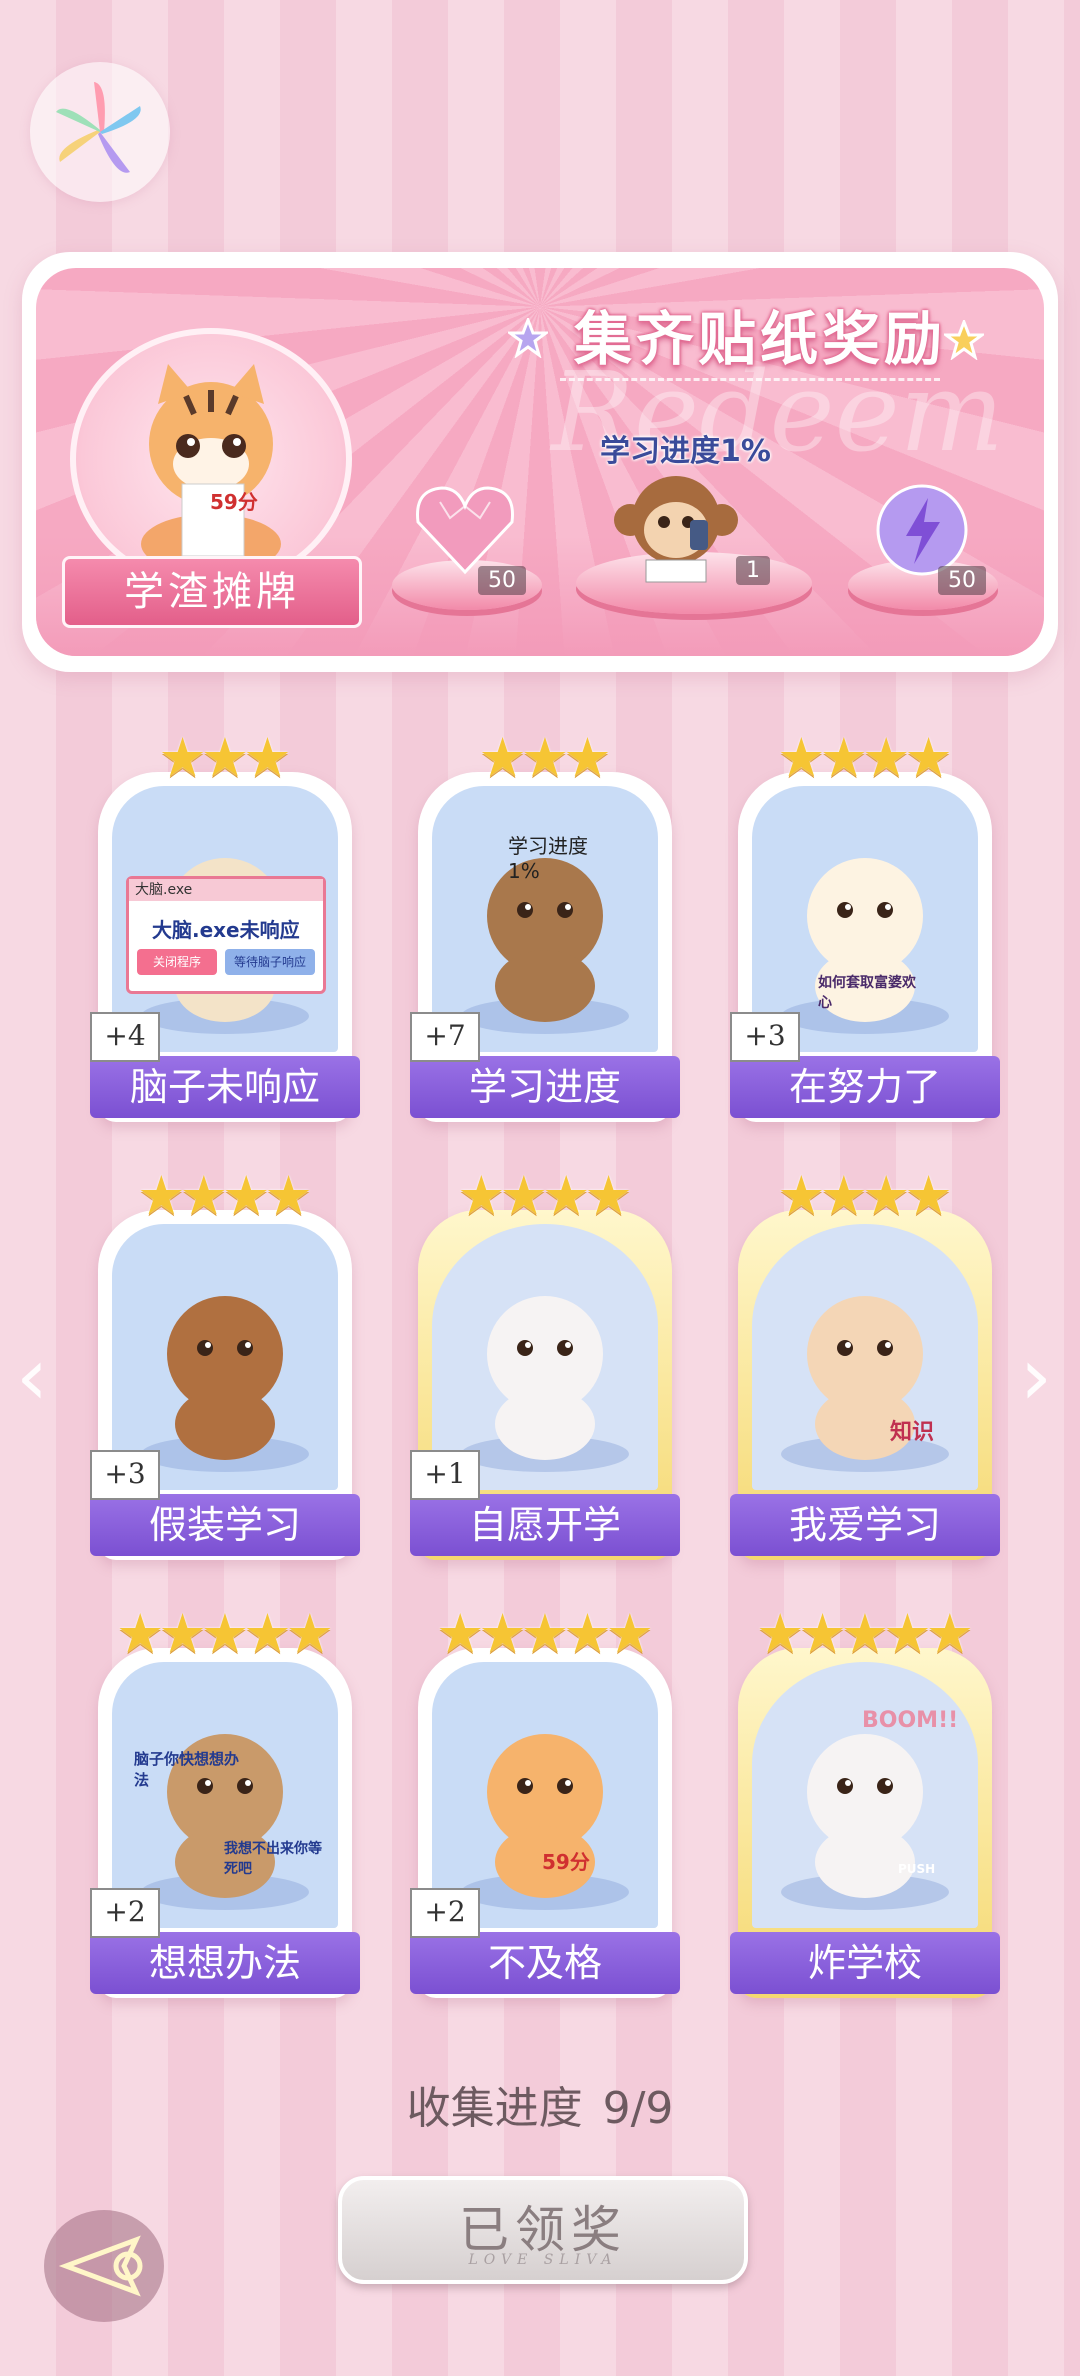 Image resolution: width=1080 pixels, height=2376 pixels. Describe the element at coordinates (494, 2108) in the screenshot. I see `collection-progress-label: 收集进度` at that location.